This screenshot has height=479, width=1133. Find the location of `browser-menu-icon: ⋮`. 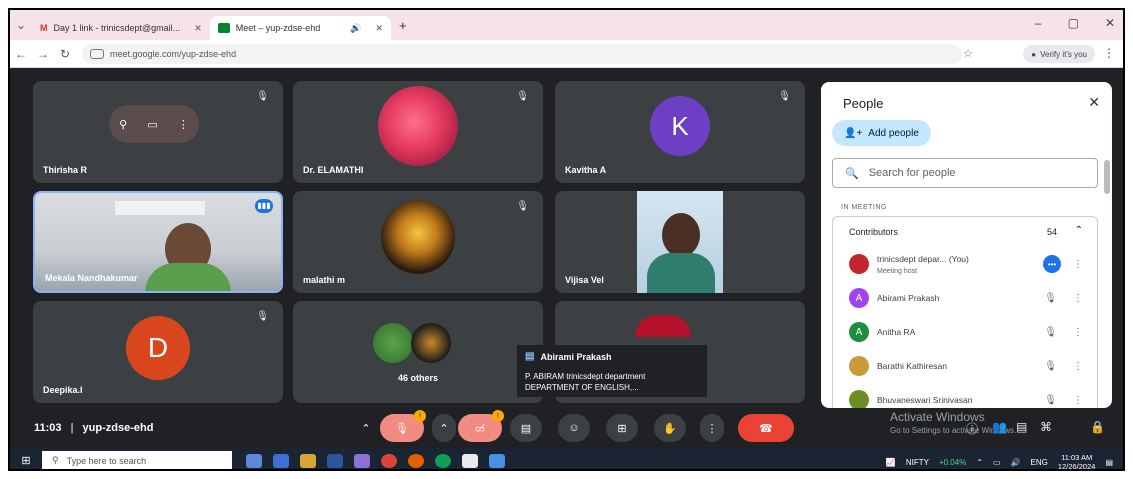

browser-menu-icon: ⋮ is located at coordinates (1109, 53).